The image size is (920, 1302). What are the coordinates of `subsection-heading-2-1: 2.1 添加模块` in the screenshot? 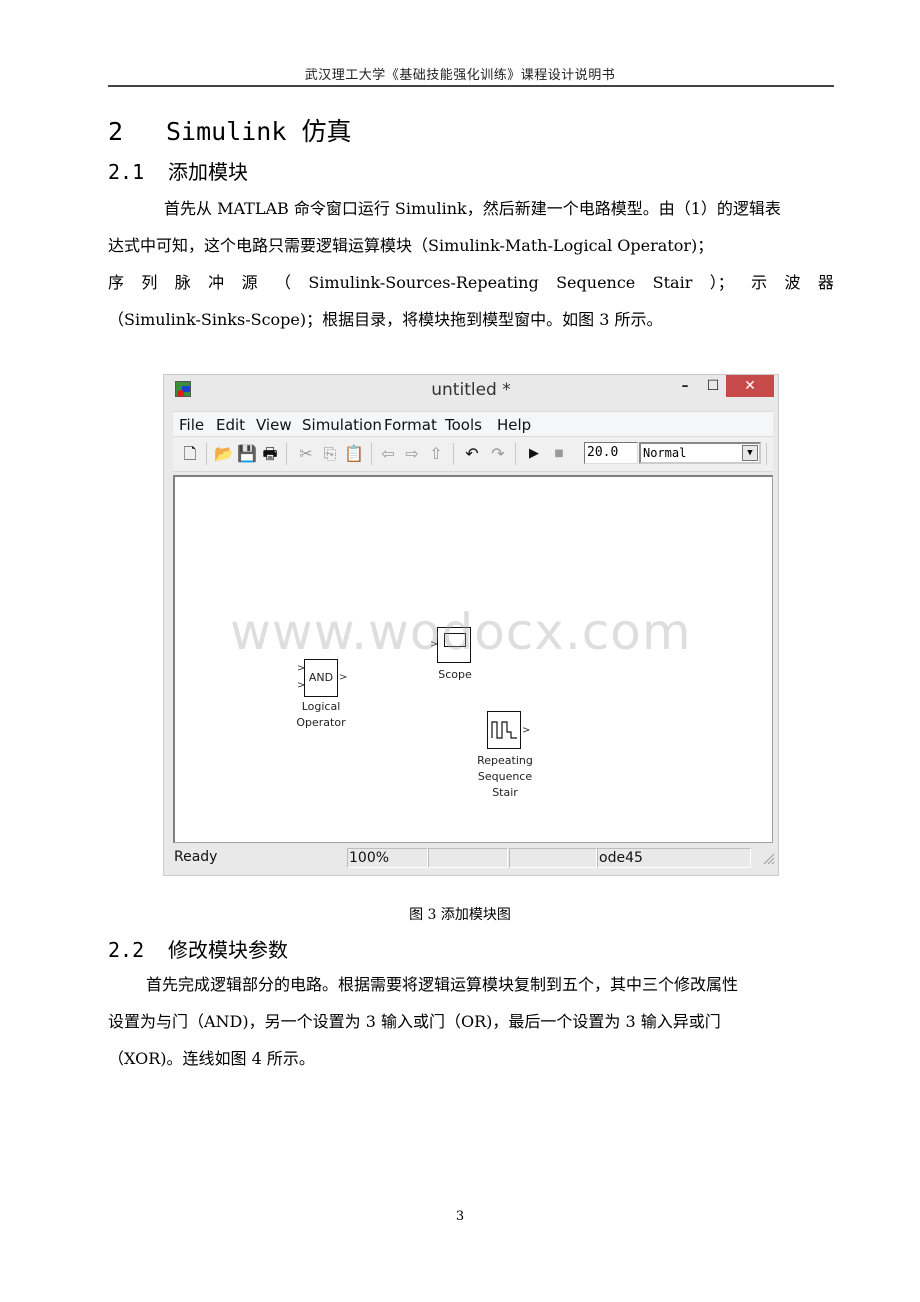 It's located at (178, 170).